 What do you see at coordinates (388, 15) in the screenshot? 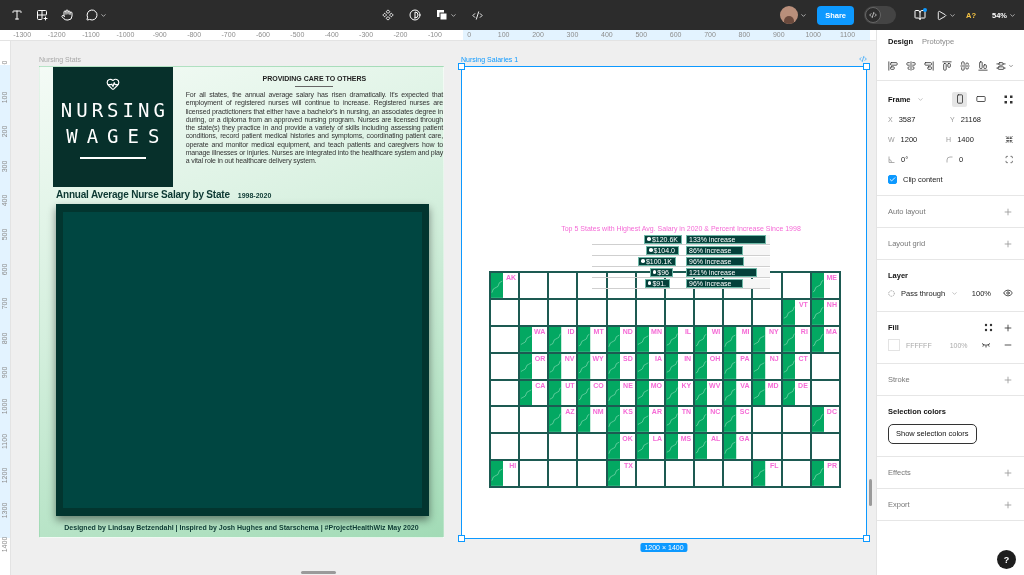
I see `component-icon` at bounding box center [388, 15].